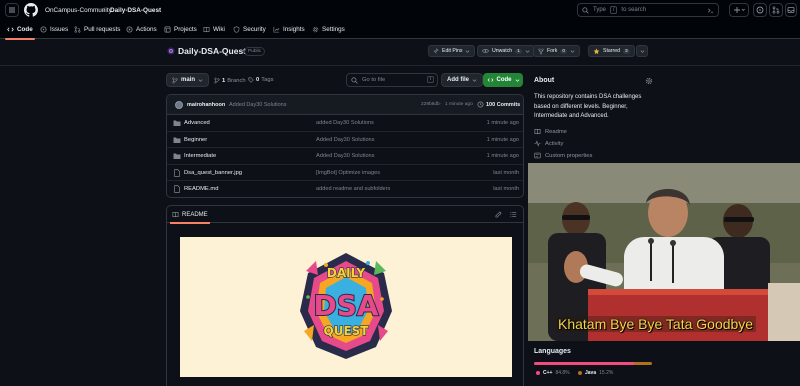 The width and height of the screenshot is (800, 386). I want to click on fork-count: 0, so click(564, 51).